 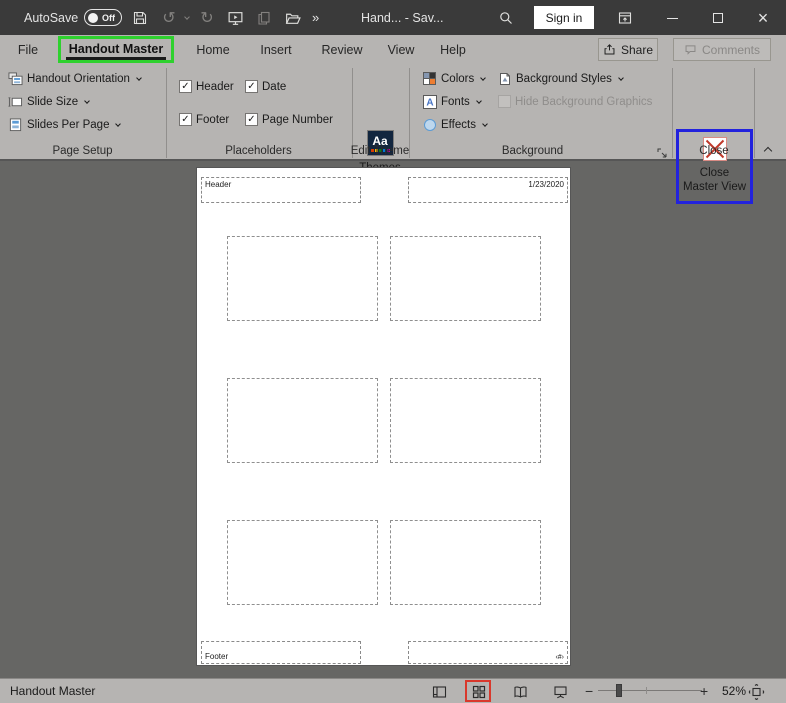 I want to click on share-icon, so click(x=609, y=49).